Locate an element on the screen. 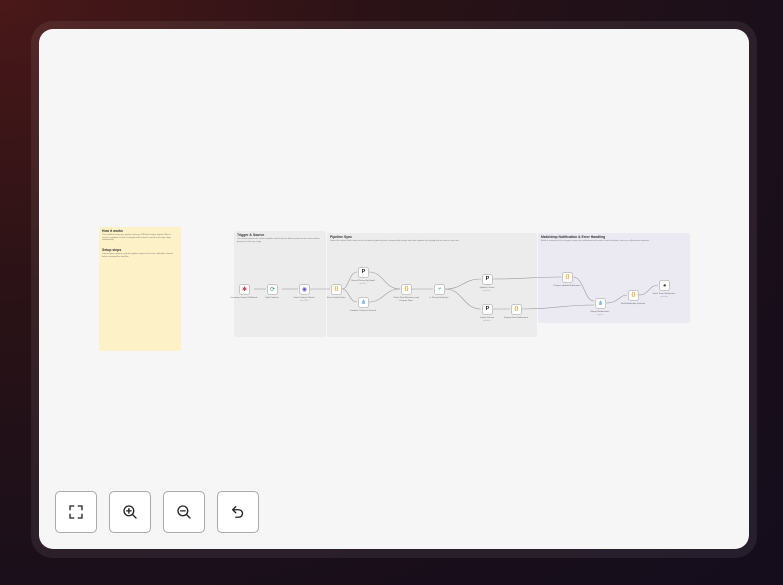  node-combine-contact-search: ⋔ is located at coordinates (363, 302).